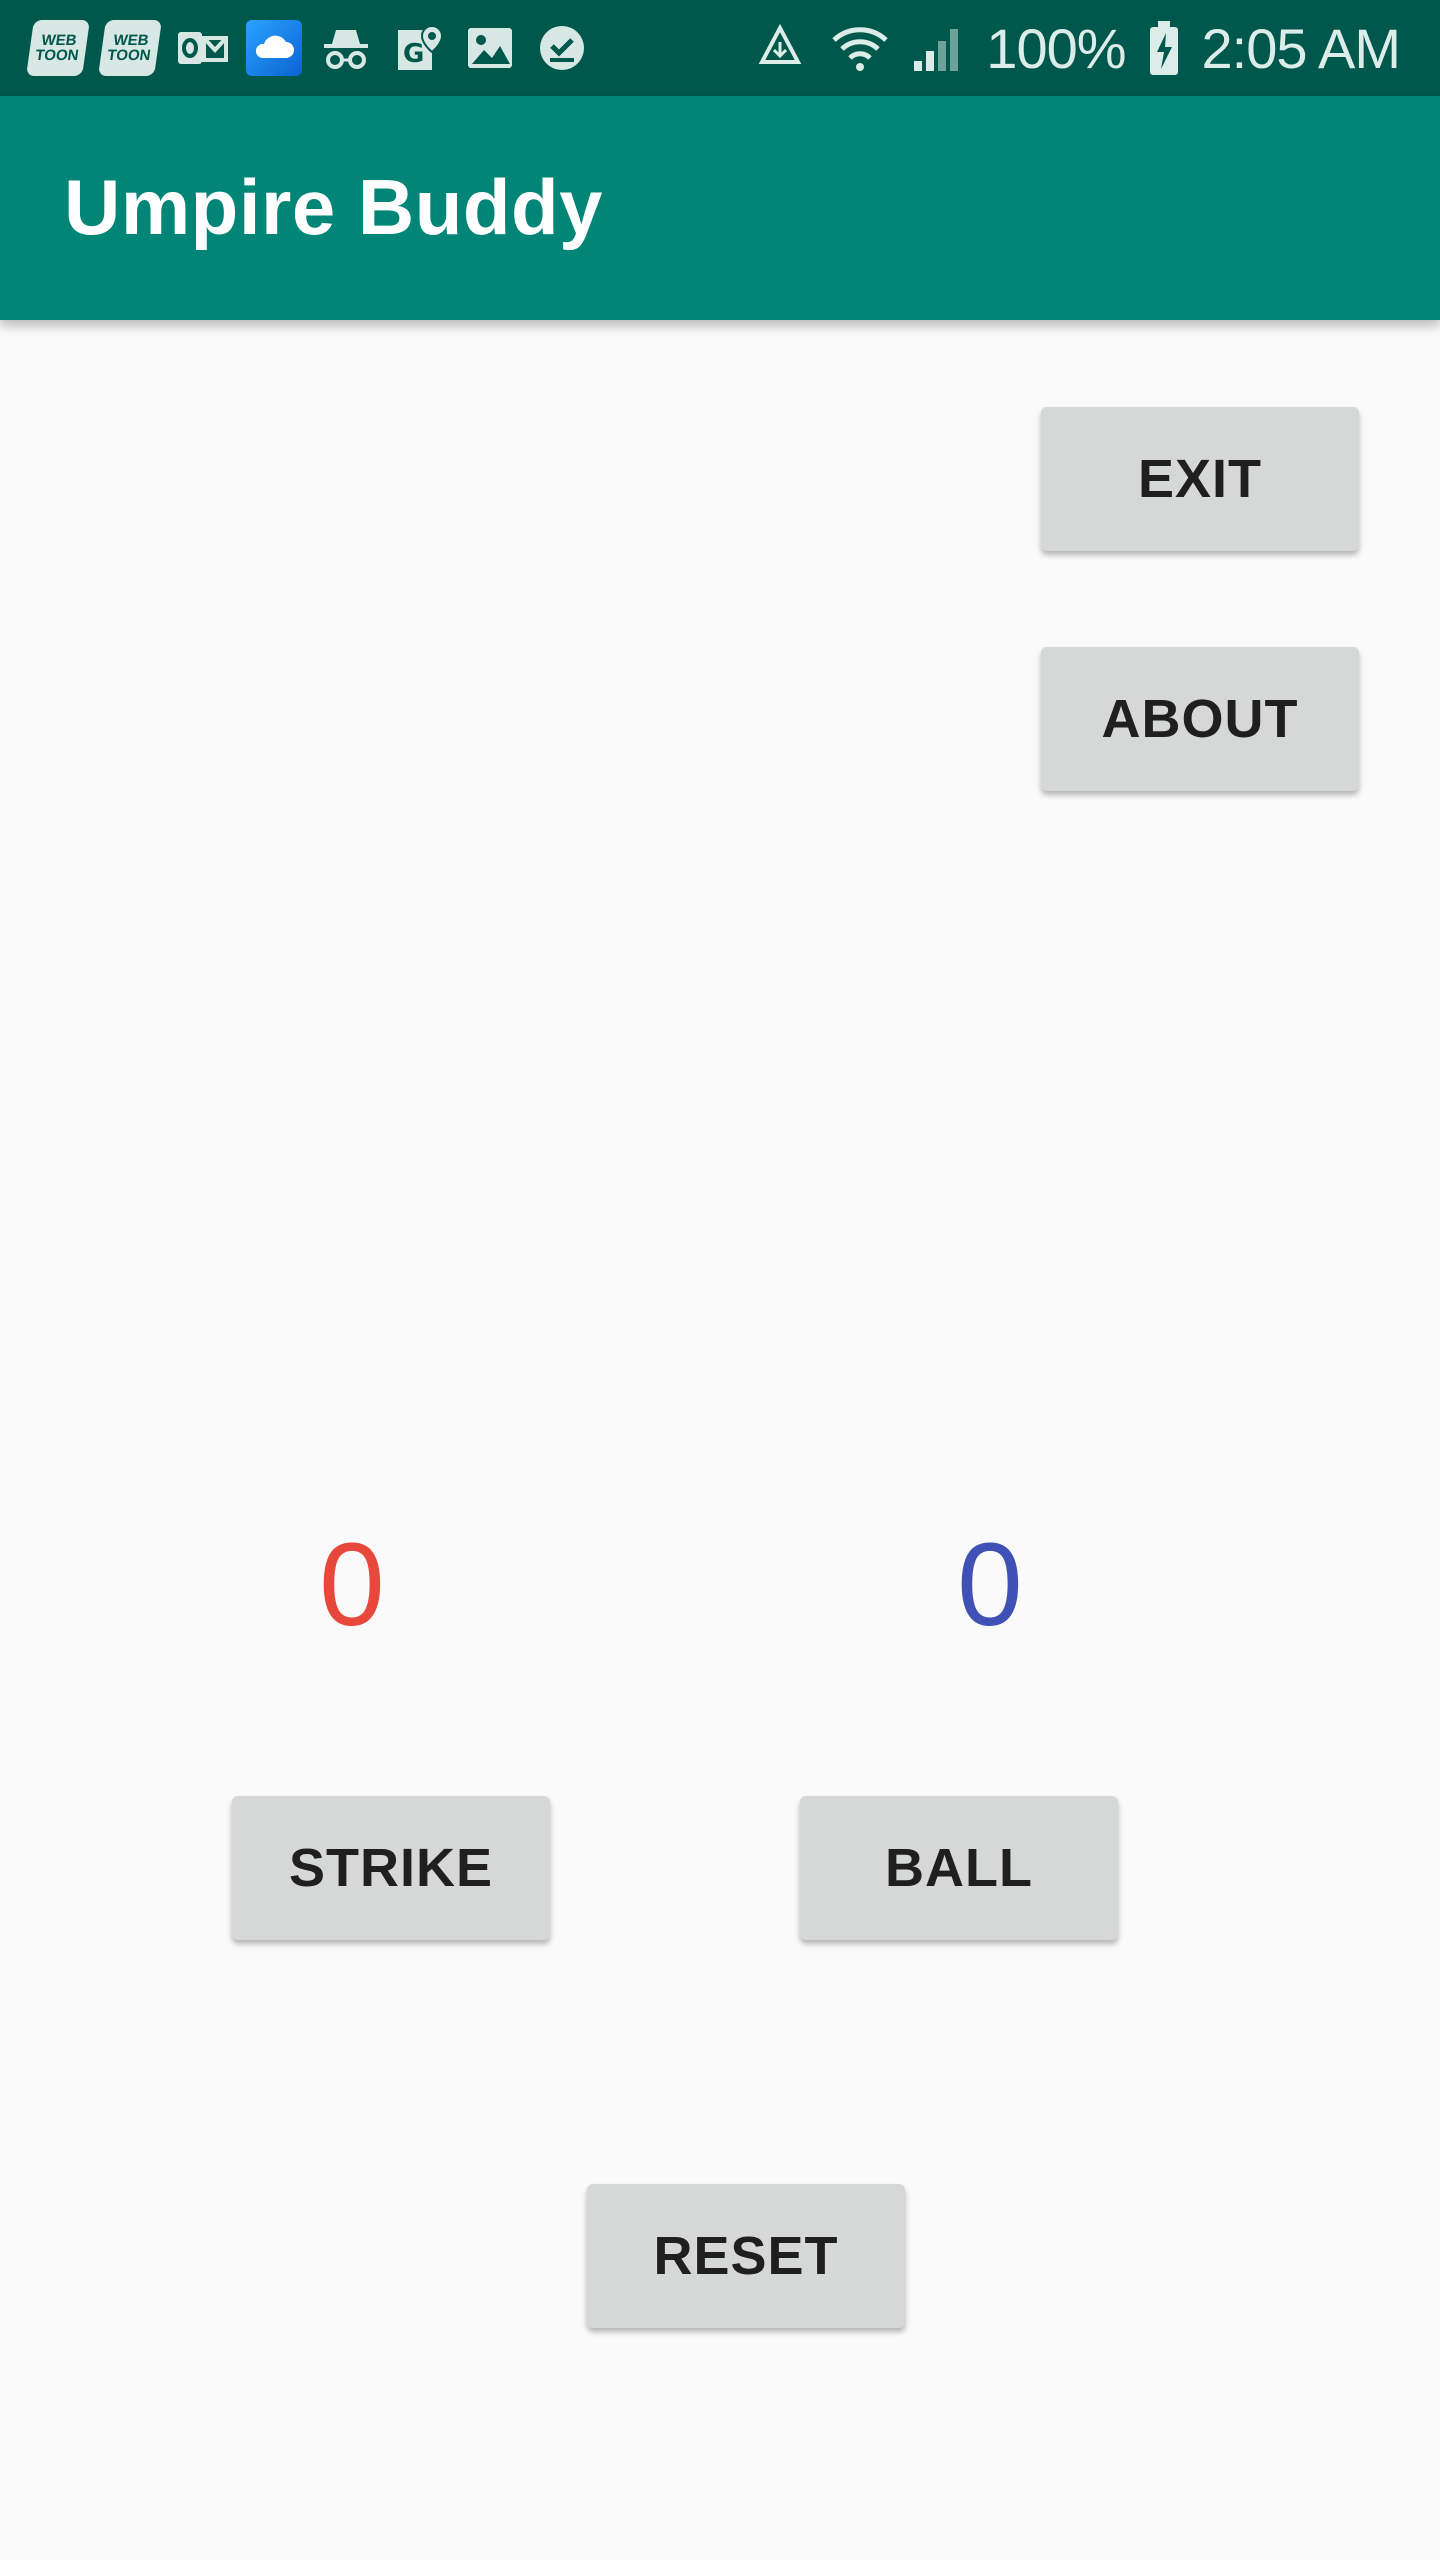 The width and height of the screenshot is (1440, 2560). What do you see at coordinates (308, 48) in the screenshot?
I see `notification-icons: WEB TOON WEB TOON G` at bounding box center [308, 48].